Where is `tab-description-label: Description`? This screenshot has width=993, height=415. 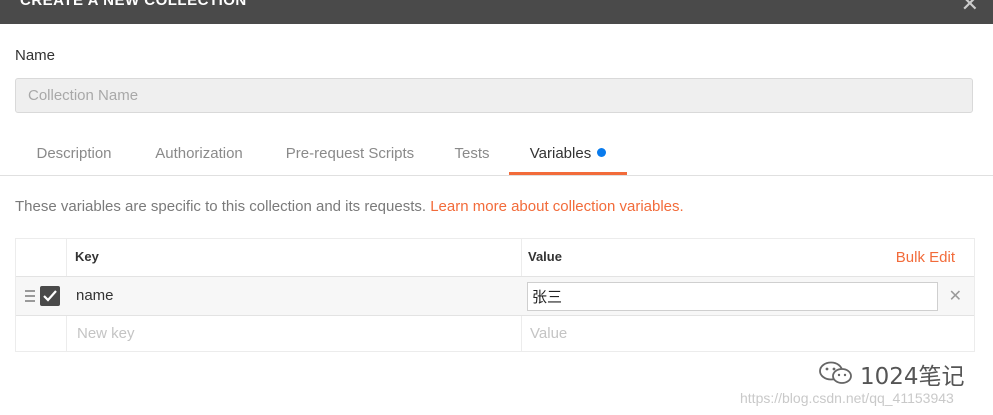
tab-description-label: Description is located at coordinates (74, 153).